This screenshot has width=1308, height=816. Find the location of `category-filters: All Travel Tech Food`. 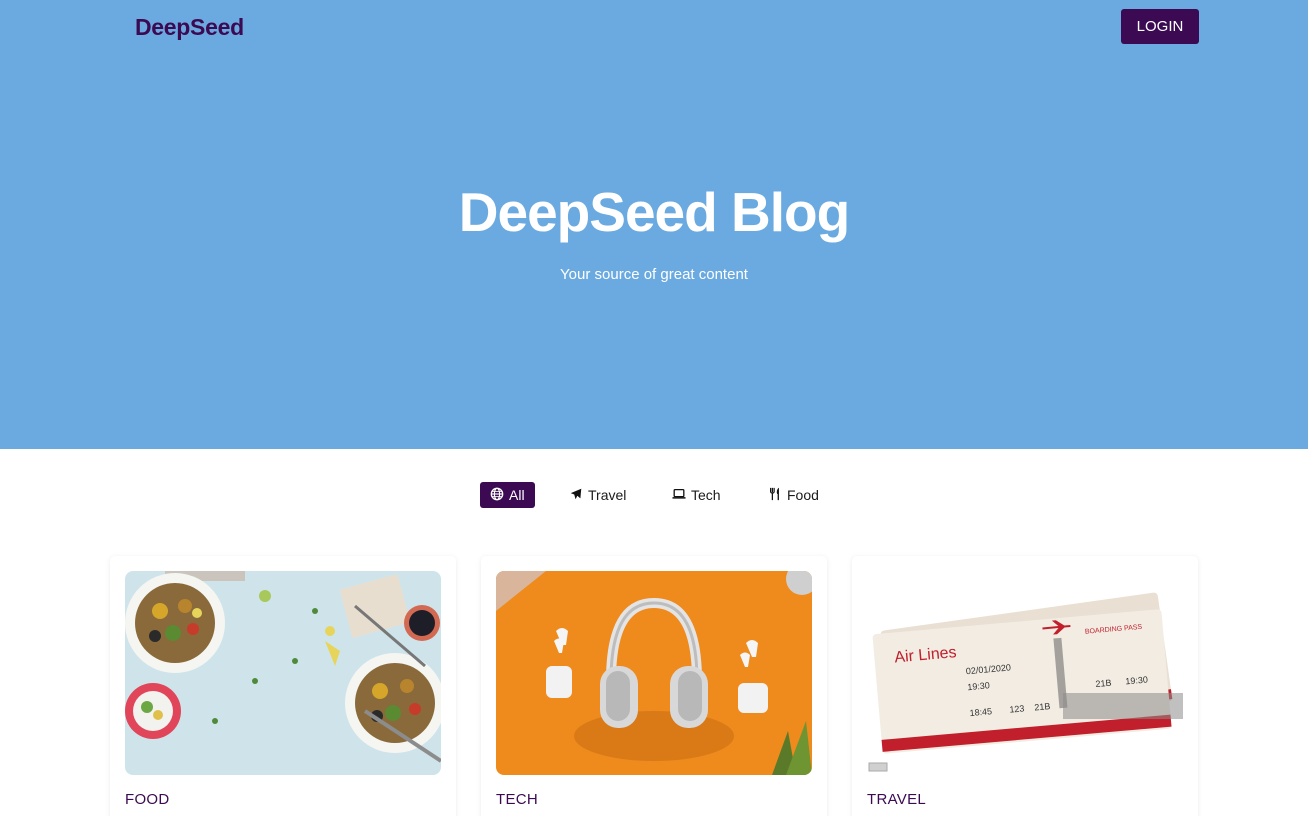

category-filters: All Travel Tech Food is located at coordinates (654, 495).